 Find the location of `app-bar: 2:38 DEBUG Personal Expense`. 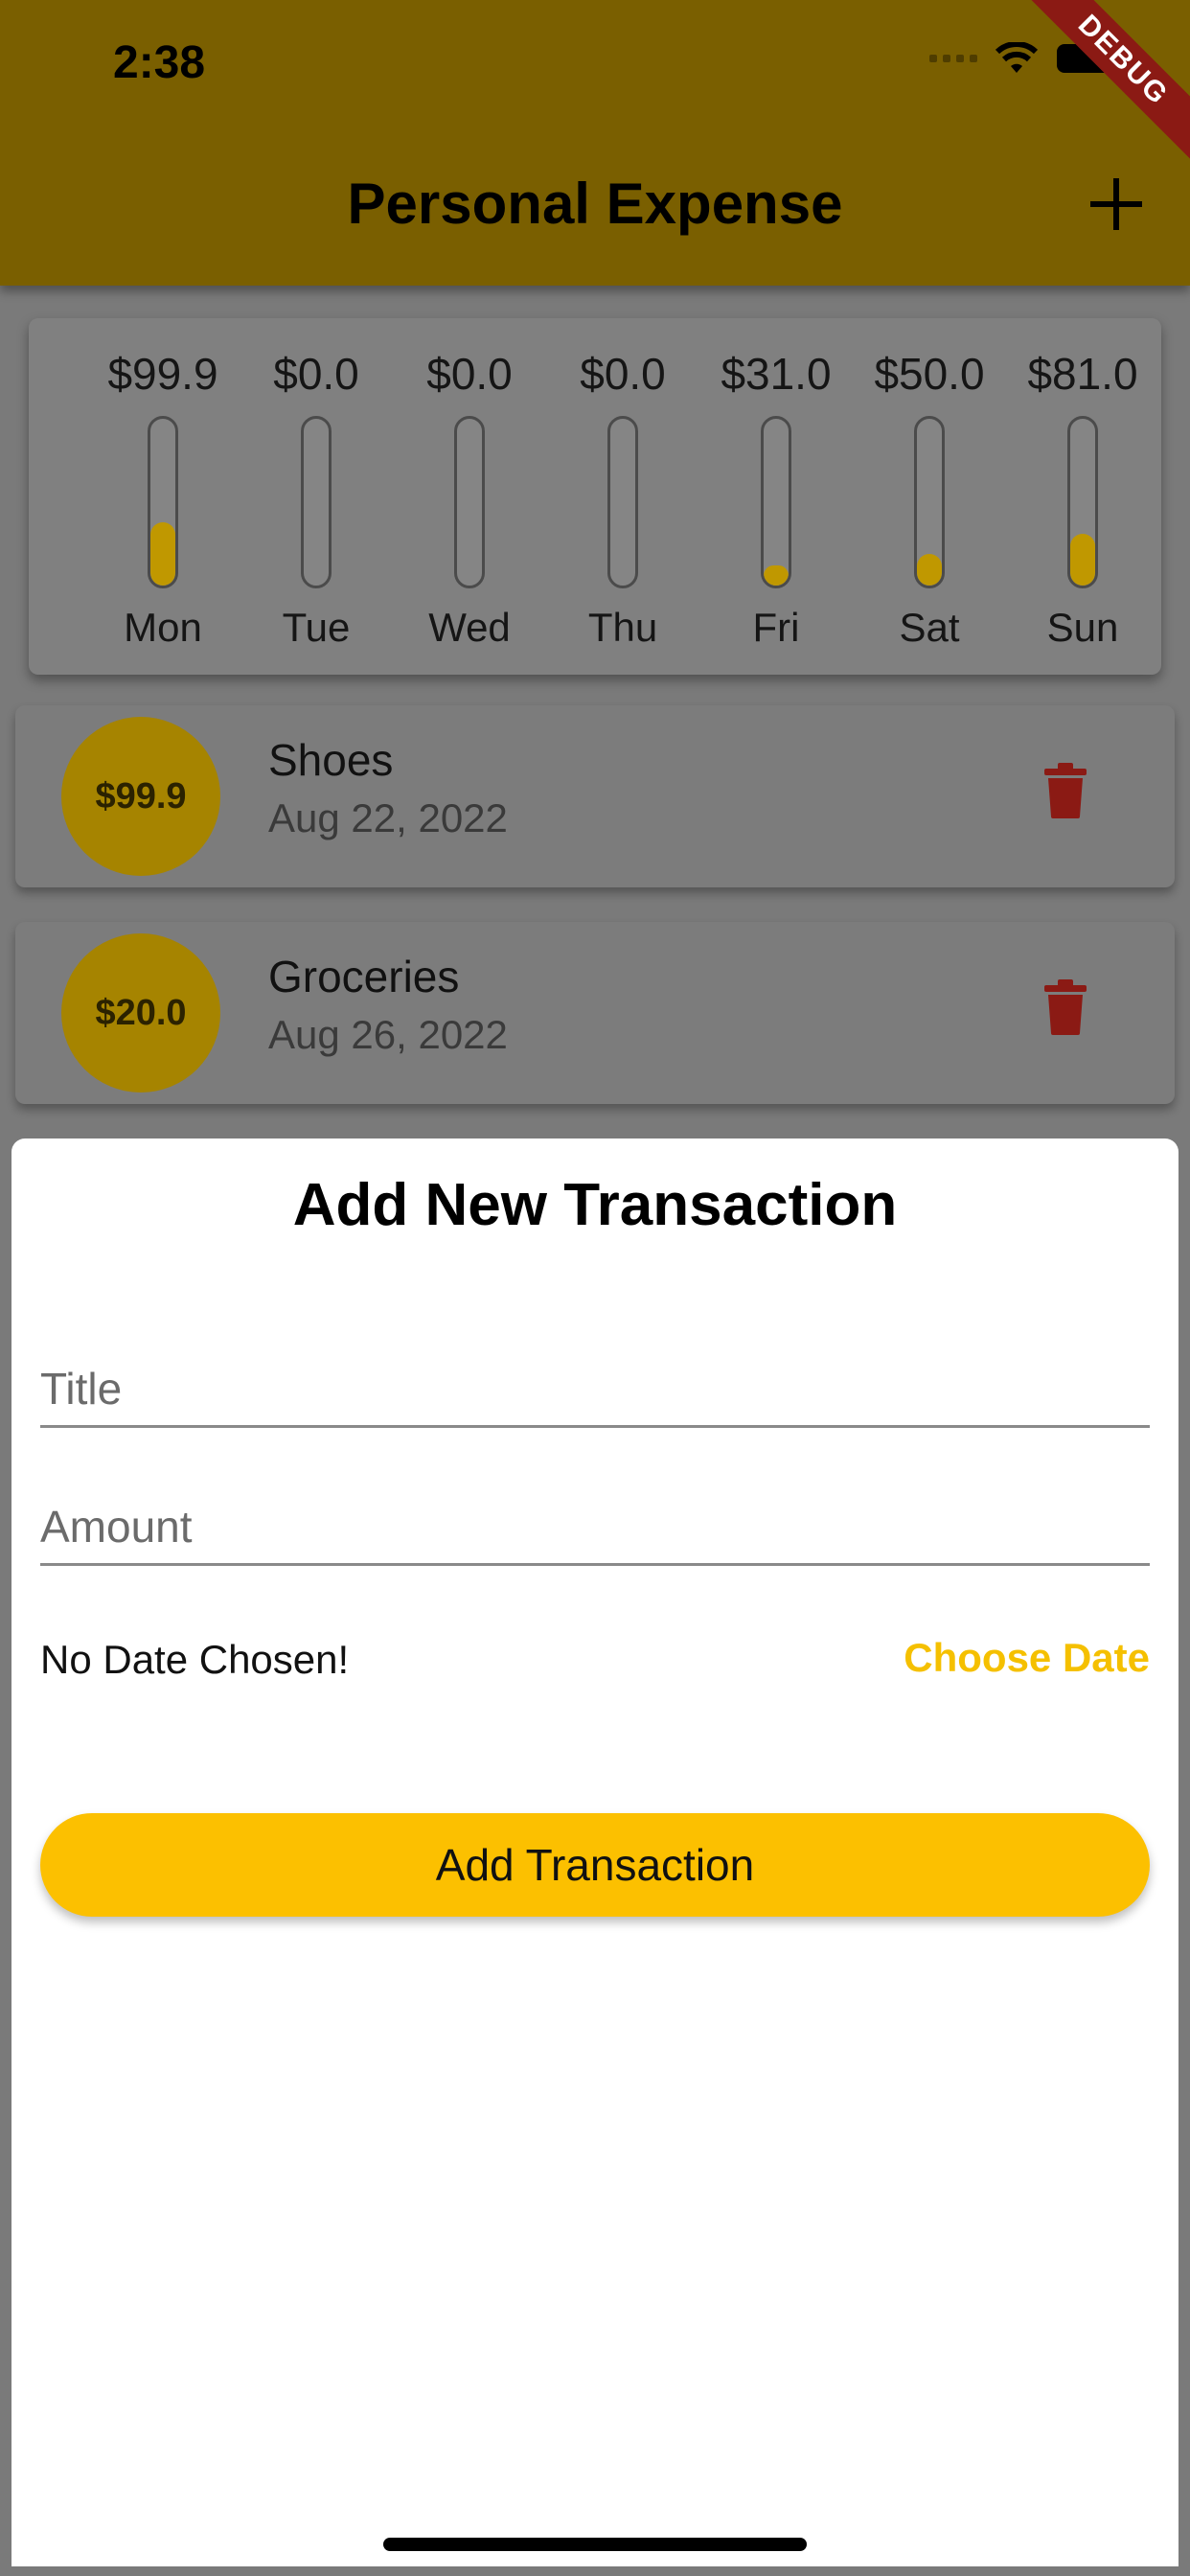

app-bar: 2:38 DEBUG Personal Expense is located at coordinates (595, 143).